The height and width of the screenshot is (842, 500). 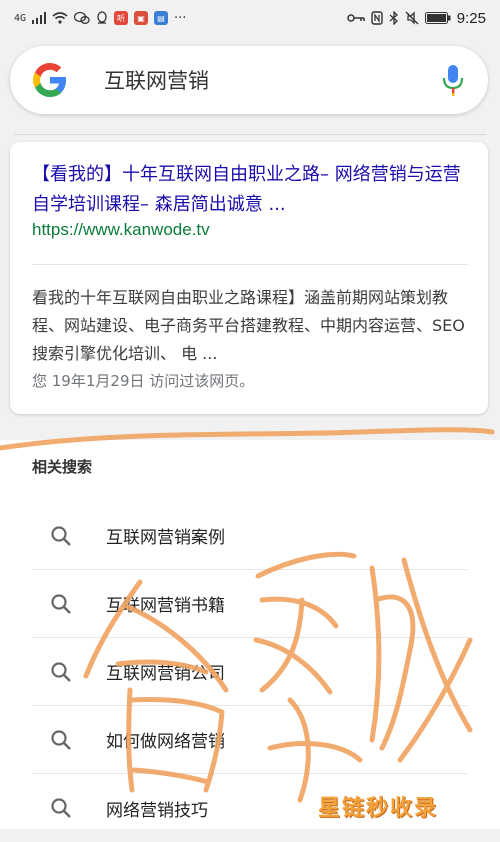 What do you see at coordinates (437, 18) in the screenshot?
I see `battery-icon` at bounding box center [437, 18].